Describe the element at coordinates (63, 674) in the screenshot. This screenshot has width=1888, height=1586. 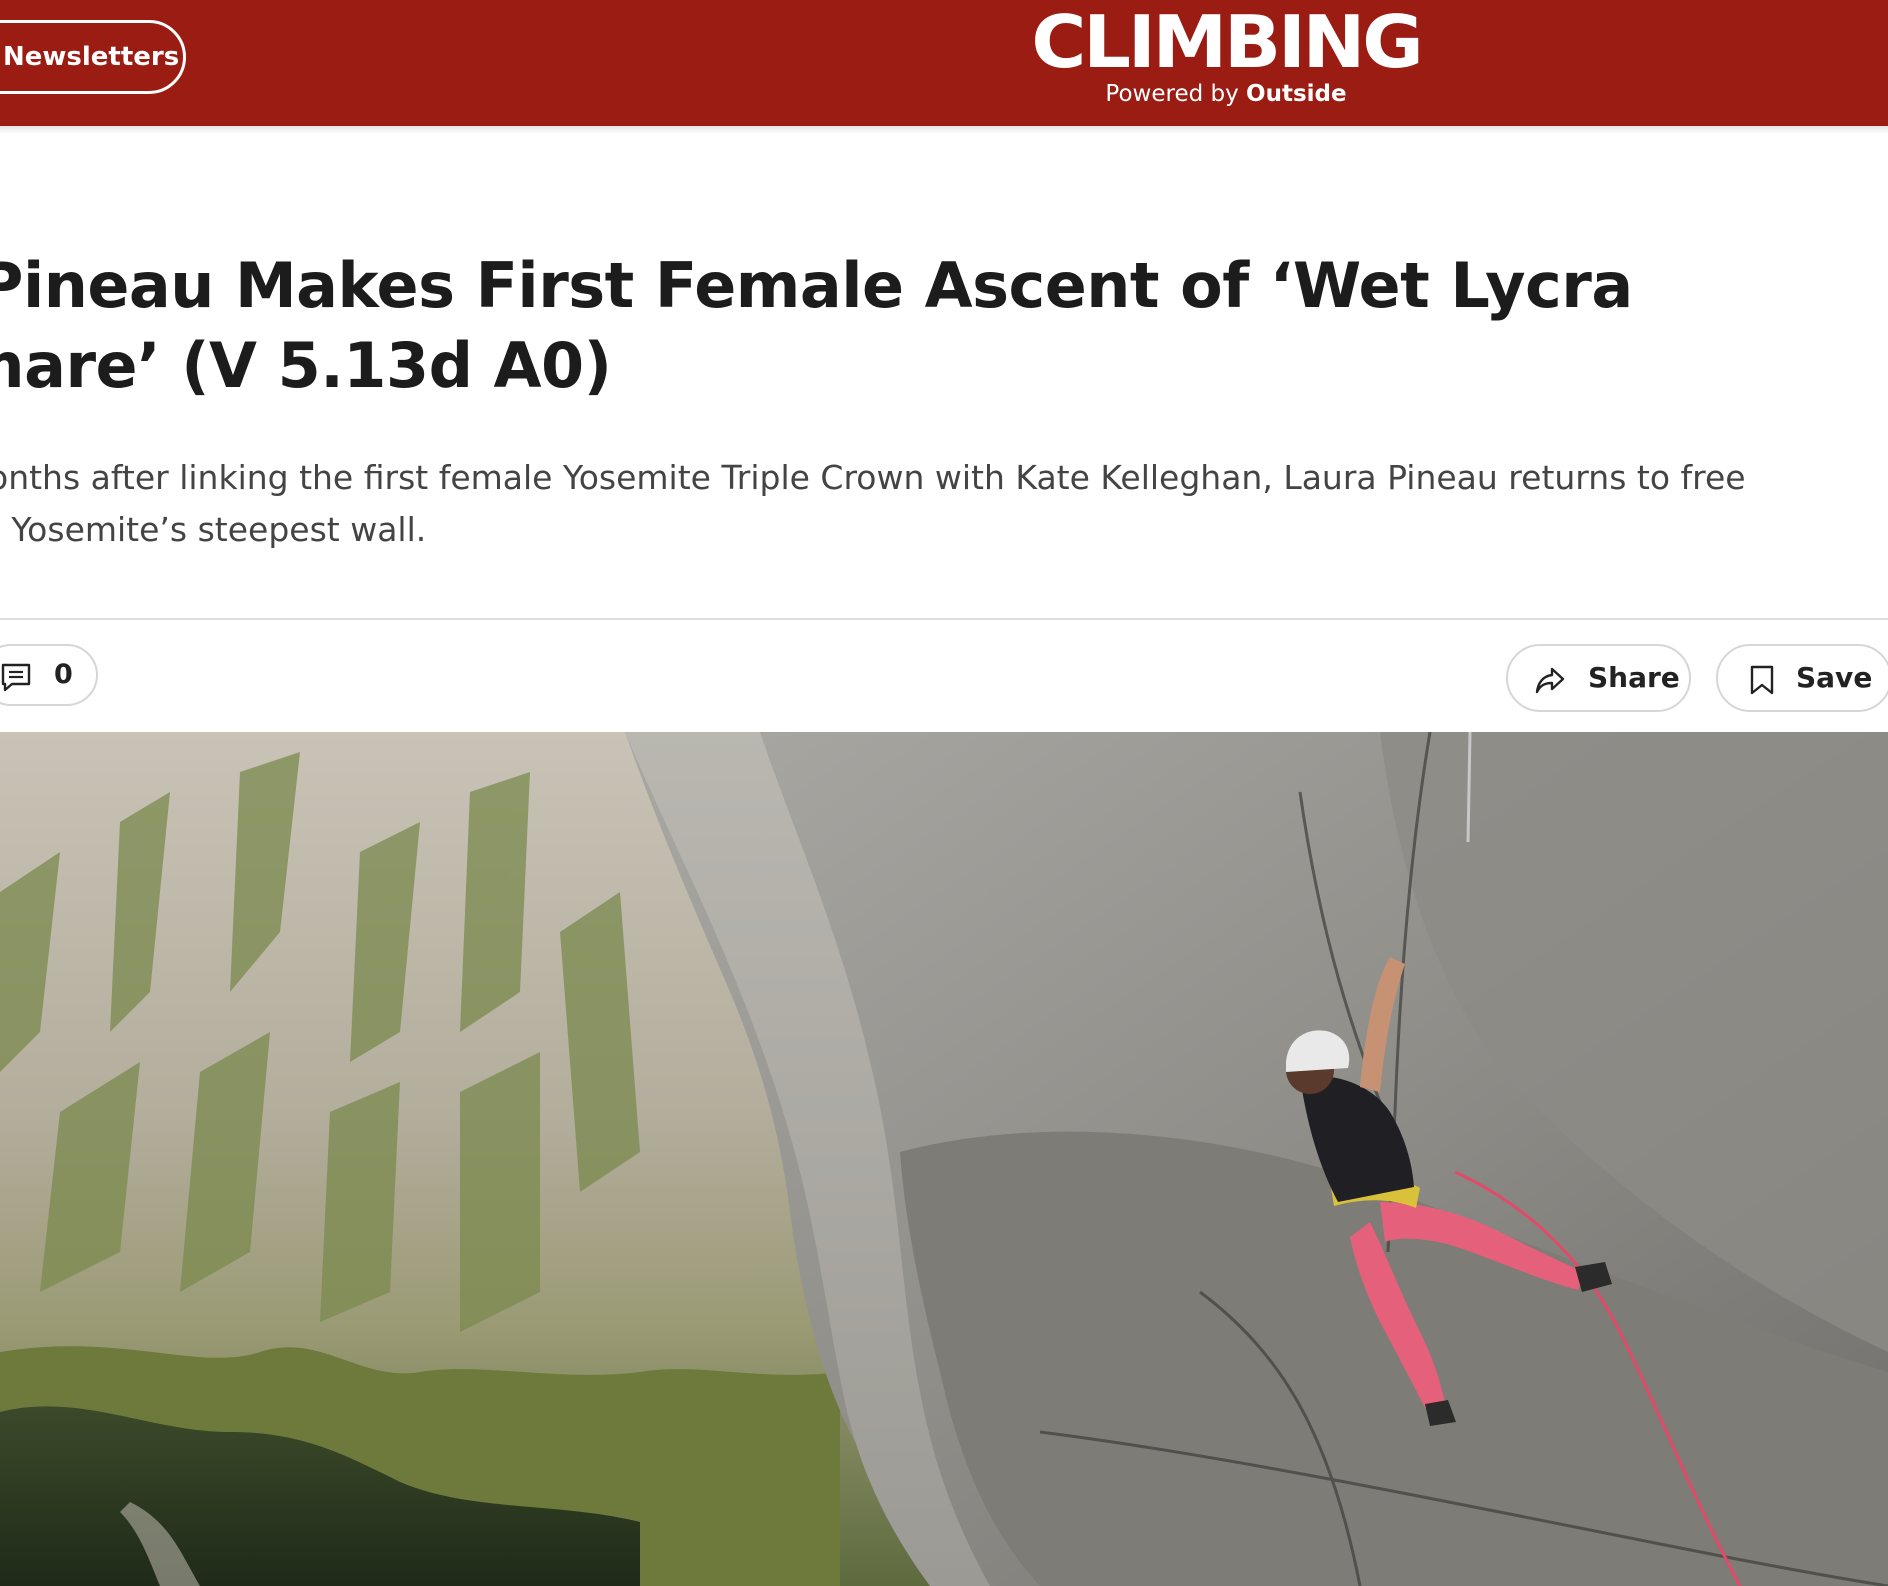
I see `comment-count: 0` at that location.